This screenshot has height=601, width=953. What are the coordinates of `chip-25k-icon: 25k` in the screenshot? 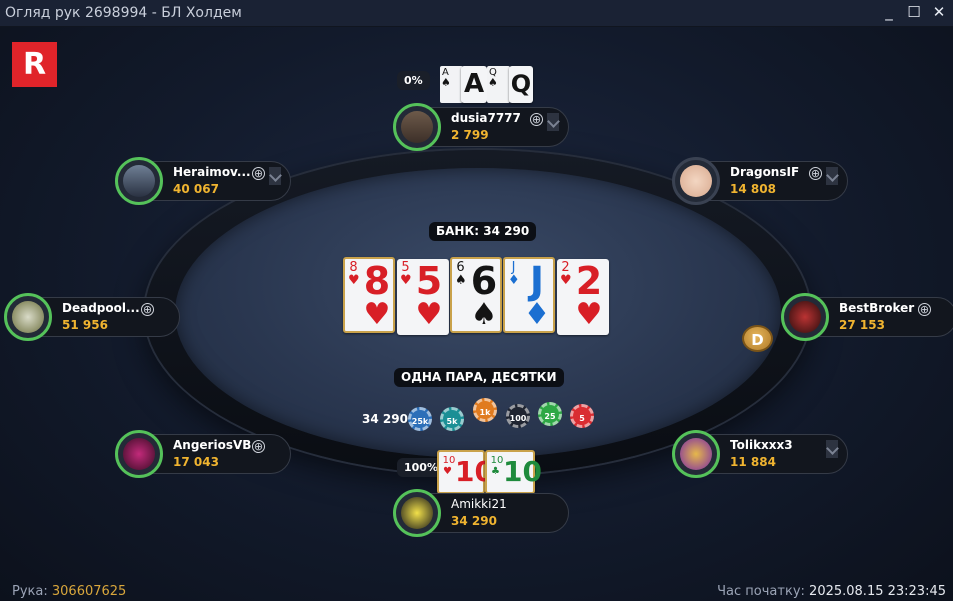 It's located at (420, 419).